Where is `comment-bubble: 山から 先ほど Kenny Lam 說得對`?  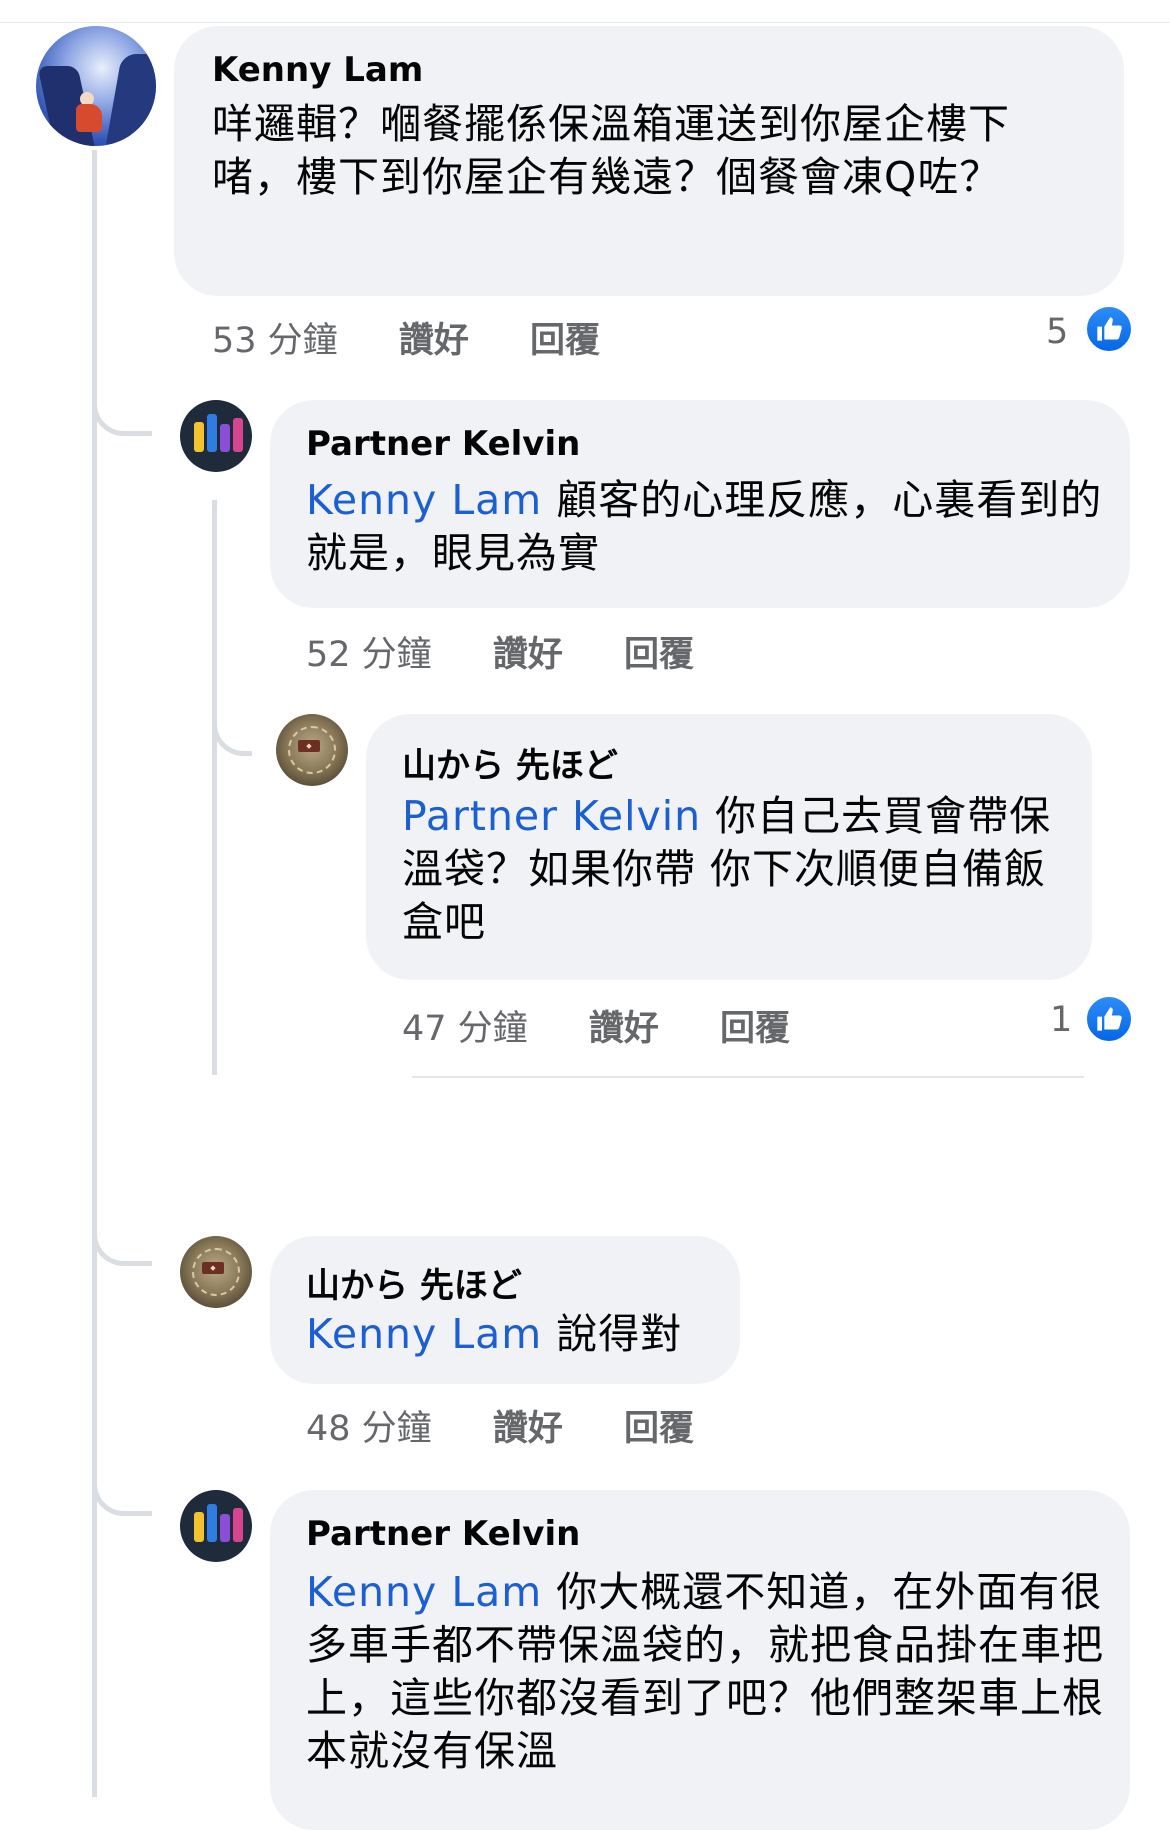
comment-bubble: 山から 先ほど Kenny Lam 說得對 is located at coordinates (505, 1310).